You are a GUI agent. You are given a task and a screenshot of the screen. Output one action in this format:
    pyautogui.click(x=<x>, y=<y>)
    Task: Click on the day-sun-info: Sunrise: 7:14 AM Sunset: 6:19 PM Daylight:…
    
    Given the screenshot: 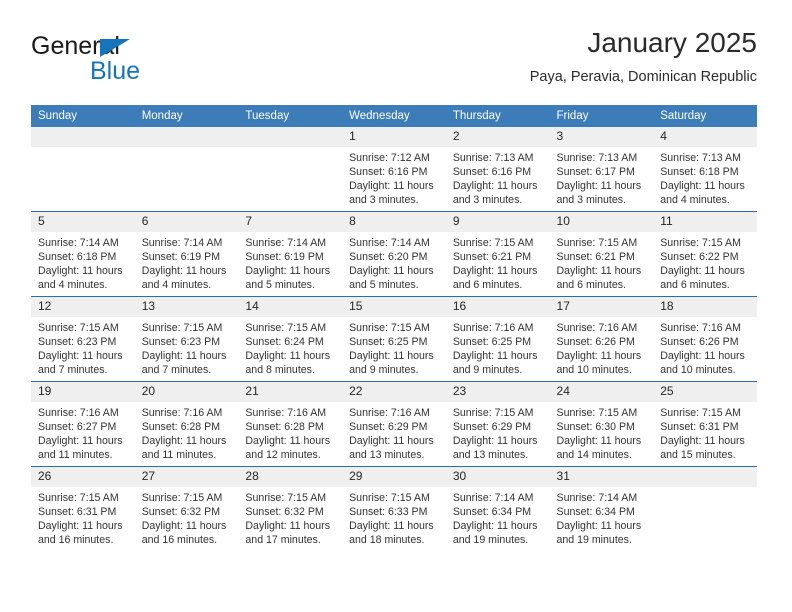 What is the action you would take?
    pyautogui.click(x=187, y=262)
    